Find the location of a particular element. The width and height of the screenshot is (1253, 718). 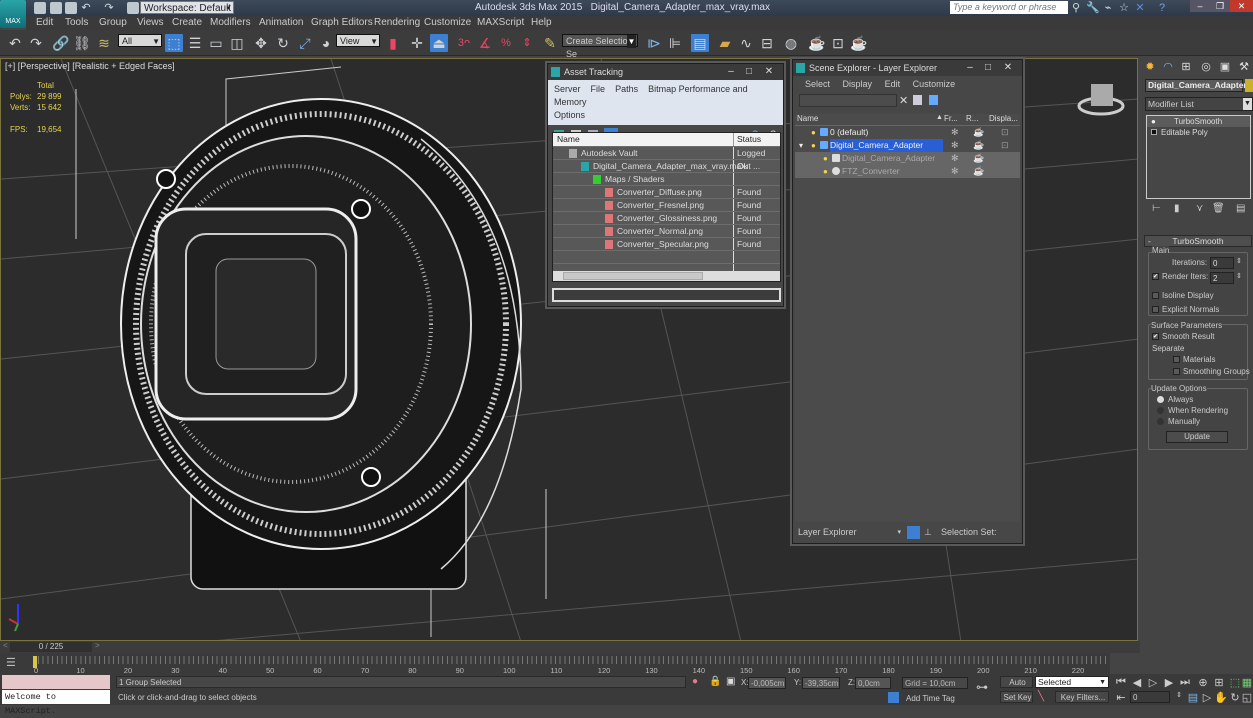

modifier-list-dropdown: Modifier List ▼ is located at coordinates (1199, 104).